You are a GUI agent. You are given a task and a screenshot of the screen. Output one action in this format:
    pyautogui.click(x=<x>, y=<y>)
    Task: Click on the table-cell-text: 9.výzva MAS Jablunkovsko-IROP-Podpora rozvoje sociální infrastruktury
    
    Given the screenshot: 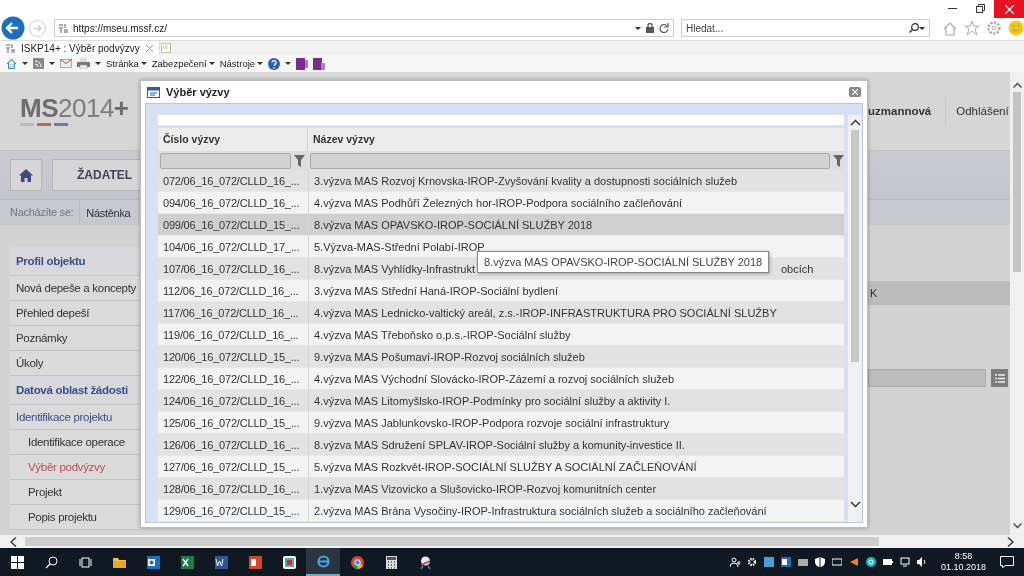 What is the action you would take?
    pyautogui.click(x=491, y=423)
    